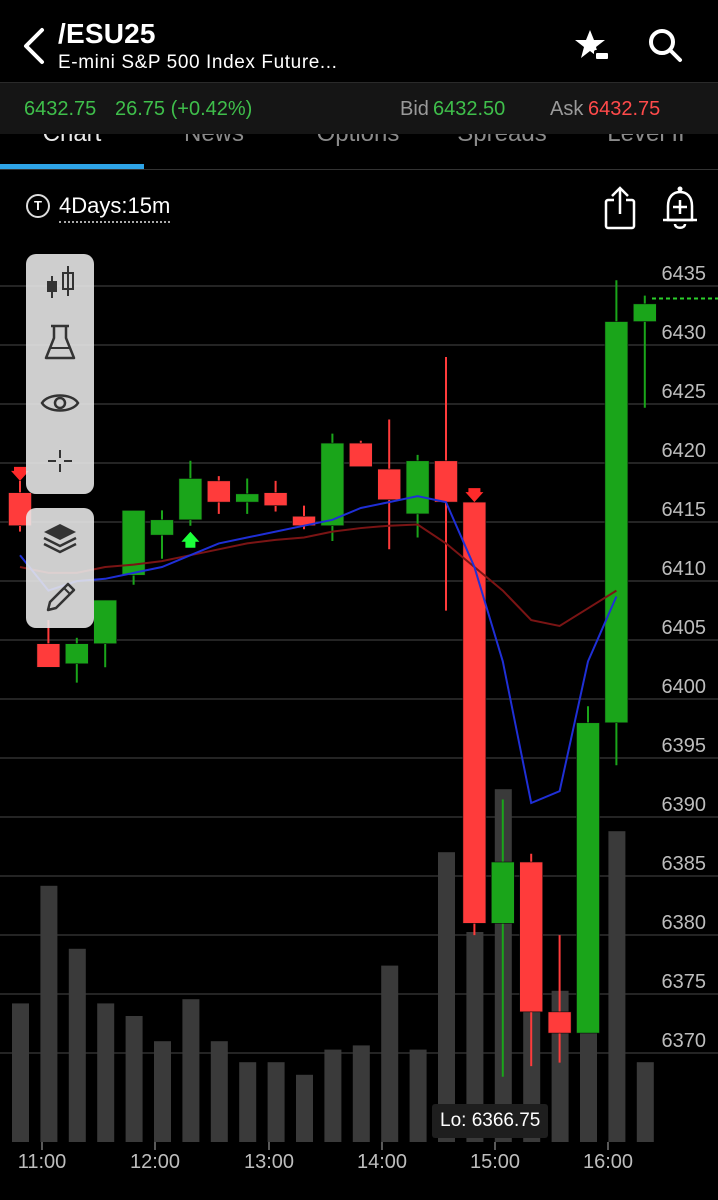 The width and height of the screenshot is (718, 1200). I want to click on share-icon, so click(620, 208).